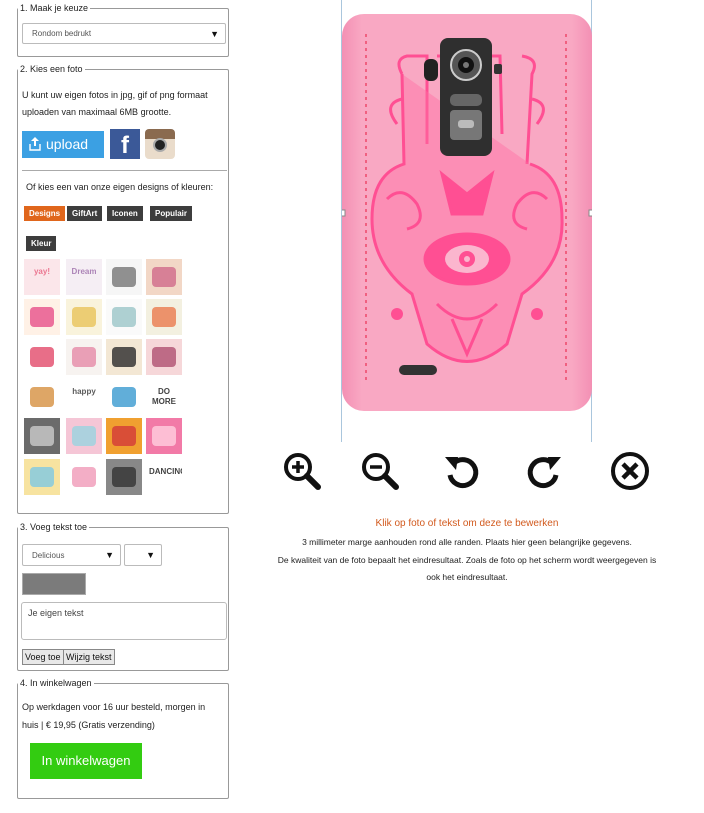  I want to click on facebook-button: f, so click(125, 144).